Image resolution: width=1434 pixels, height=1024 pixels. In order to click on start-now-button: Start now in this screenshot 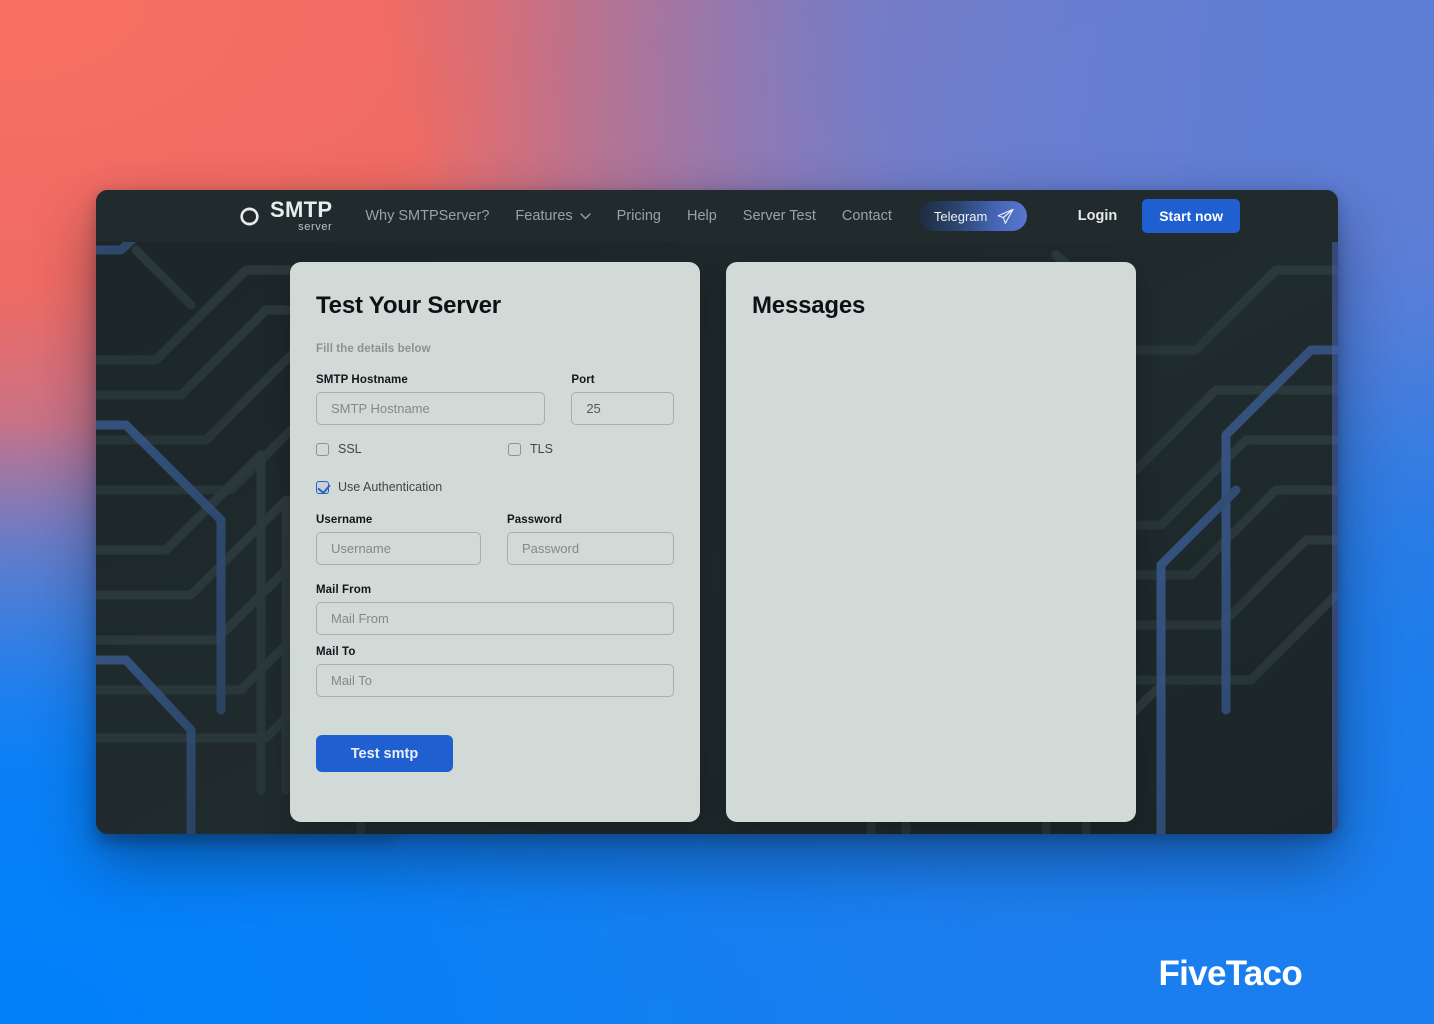, I will do `click(1191, 216)`.